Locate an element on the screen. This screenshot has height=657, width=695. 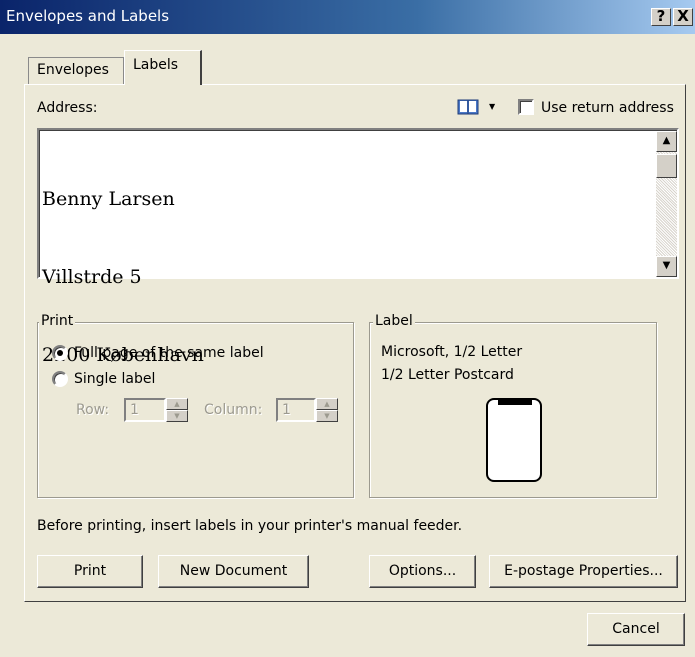
row-value: 1 is located at coordinates (134, 410).